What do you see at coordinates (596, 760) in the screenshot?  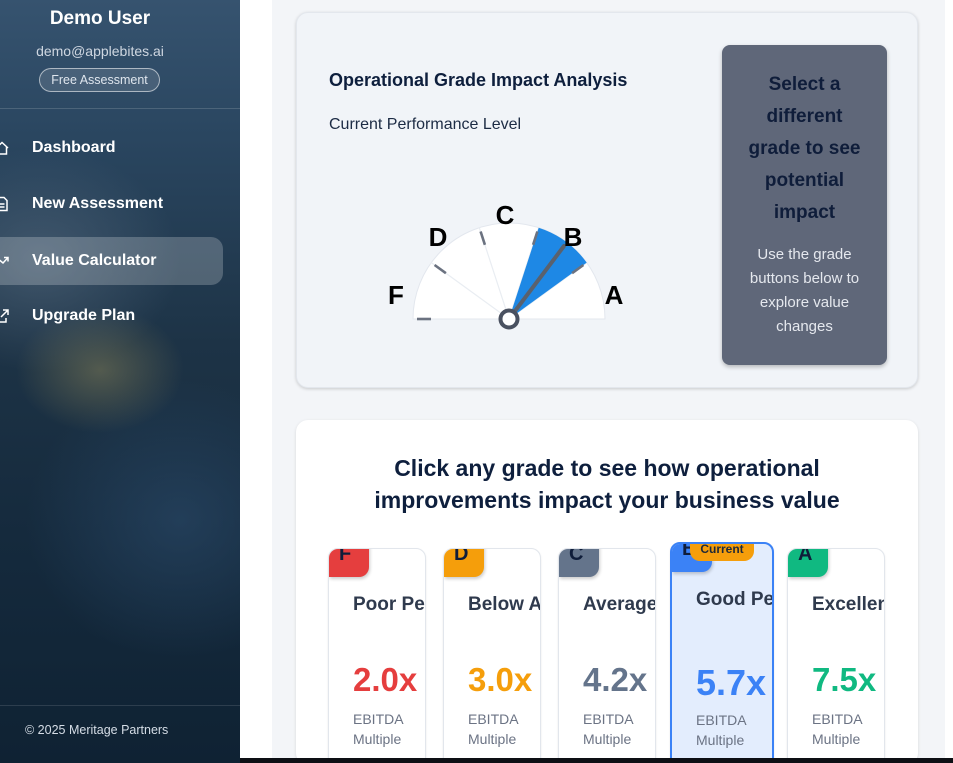 I see `bottom-bar` at bounding box center [596, 760].